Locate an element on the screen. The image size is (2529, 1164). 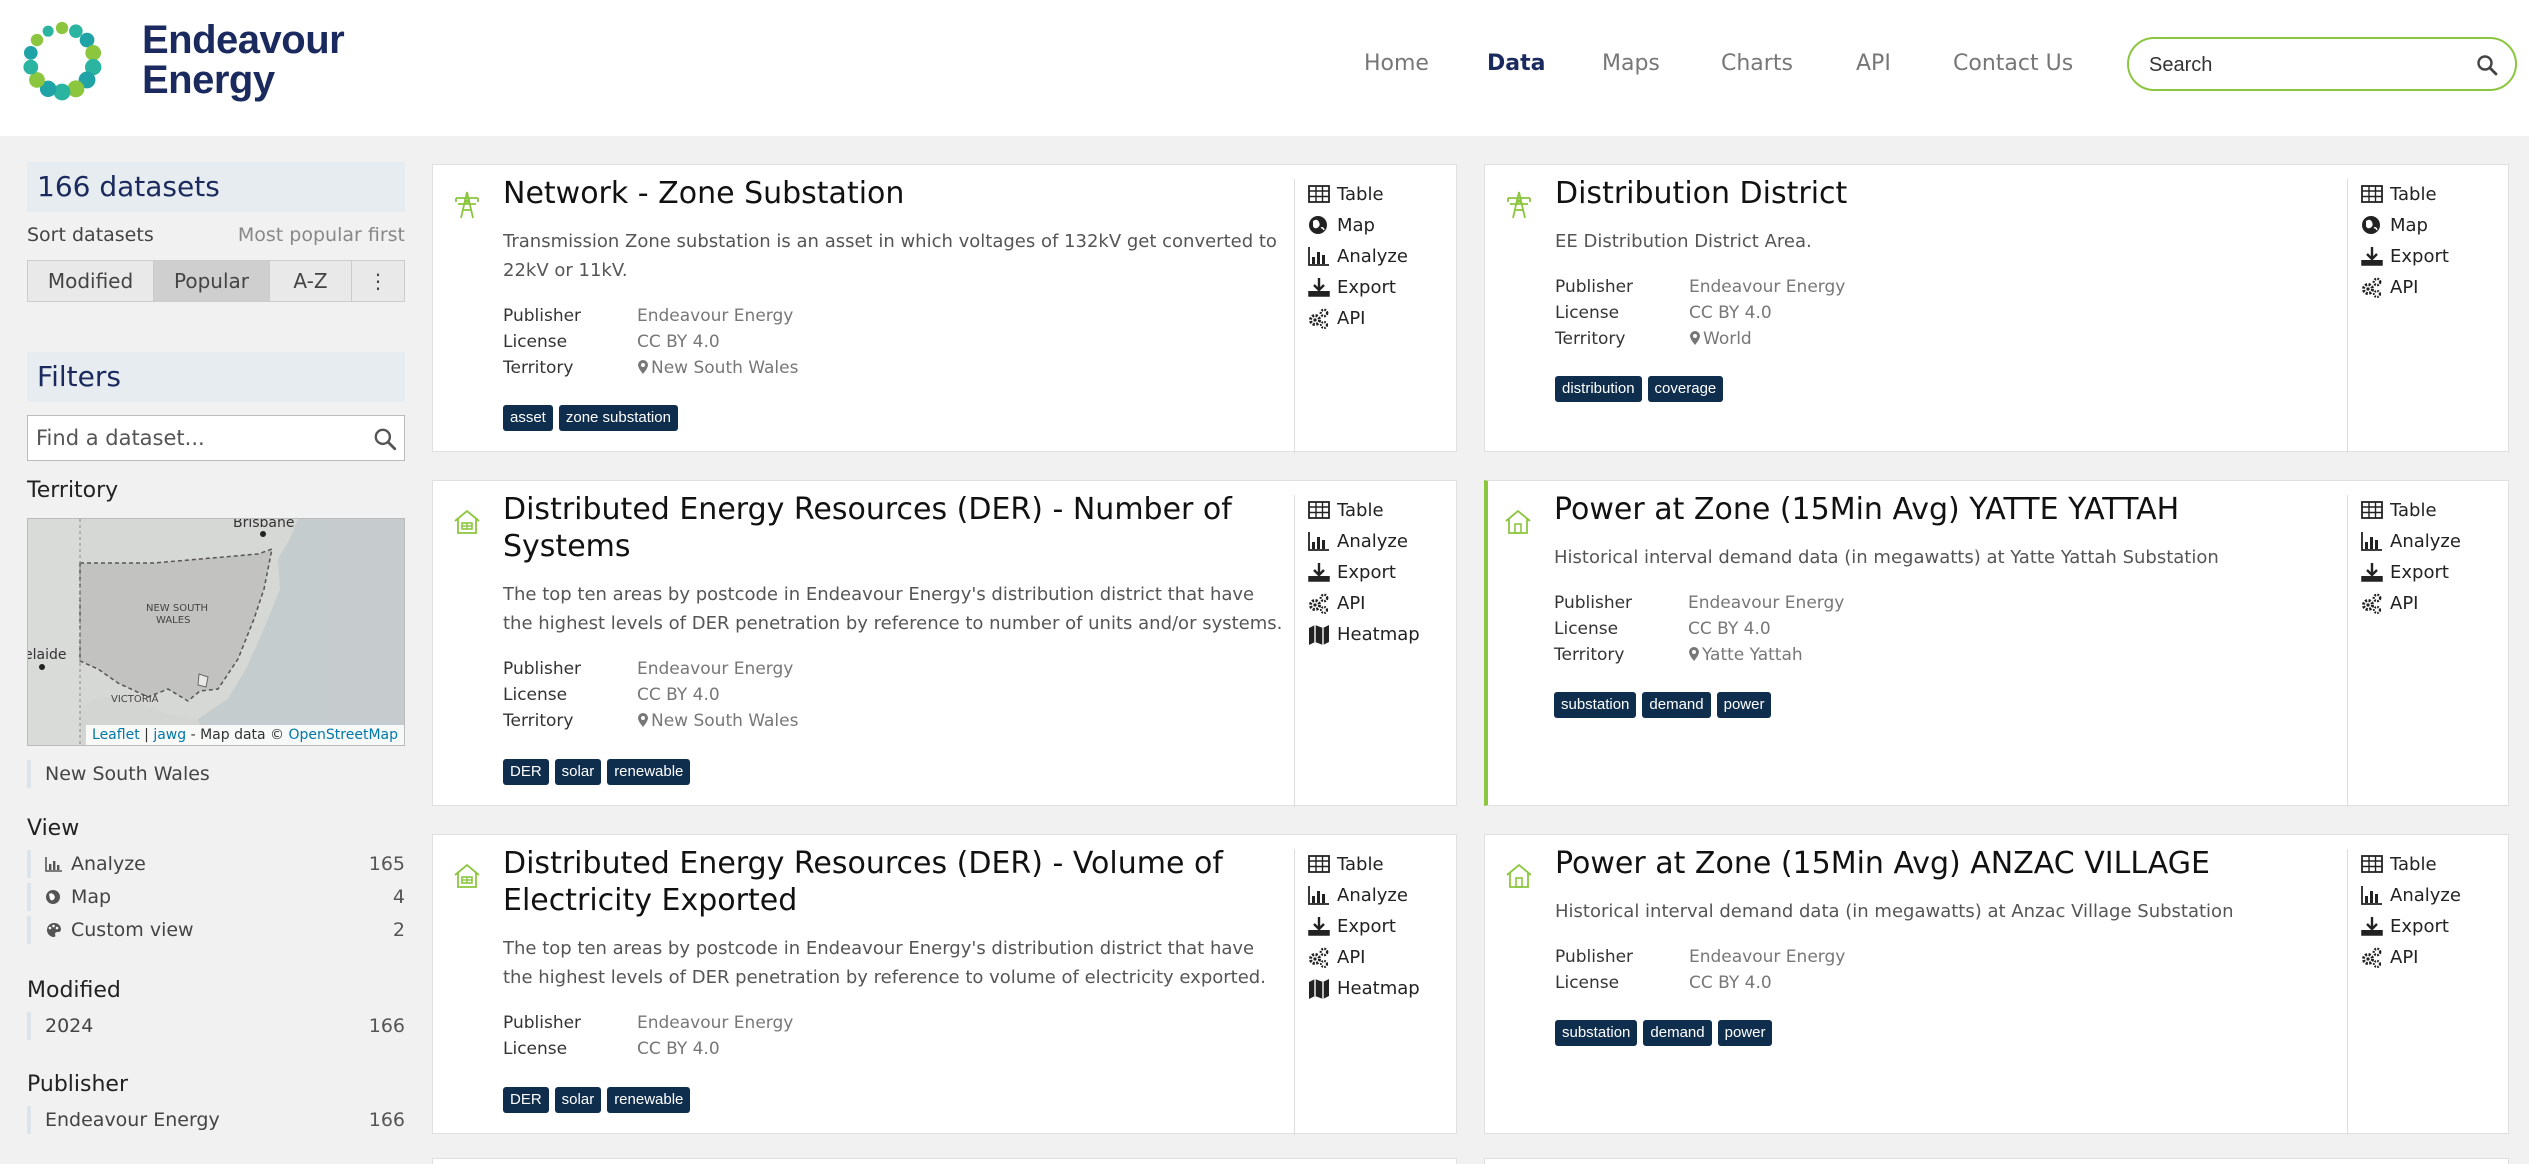
endeavour-energy-logo: Endeavour Energy is located at coordinates (185, 60).